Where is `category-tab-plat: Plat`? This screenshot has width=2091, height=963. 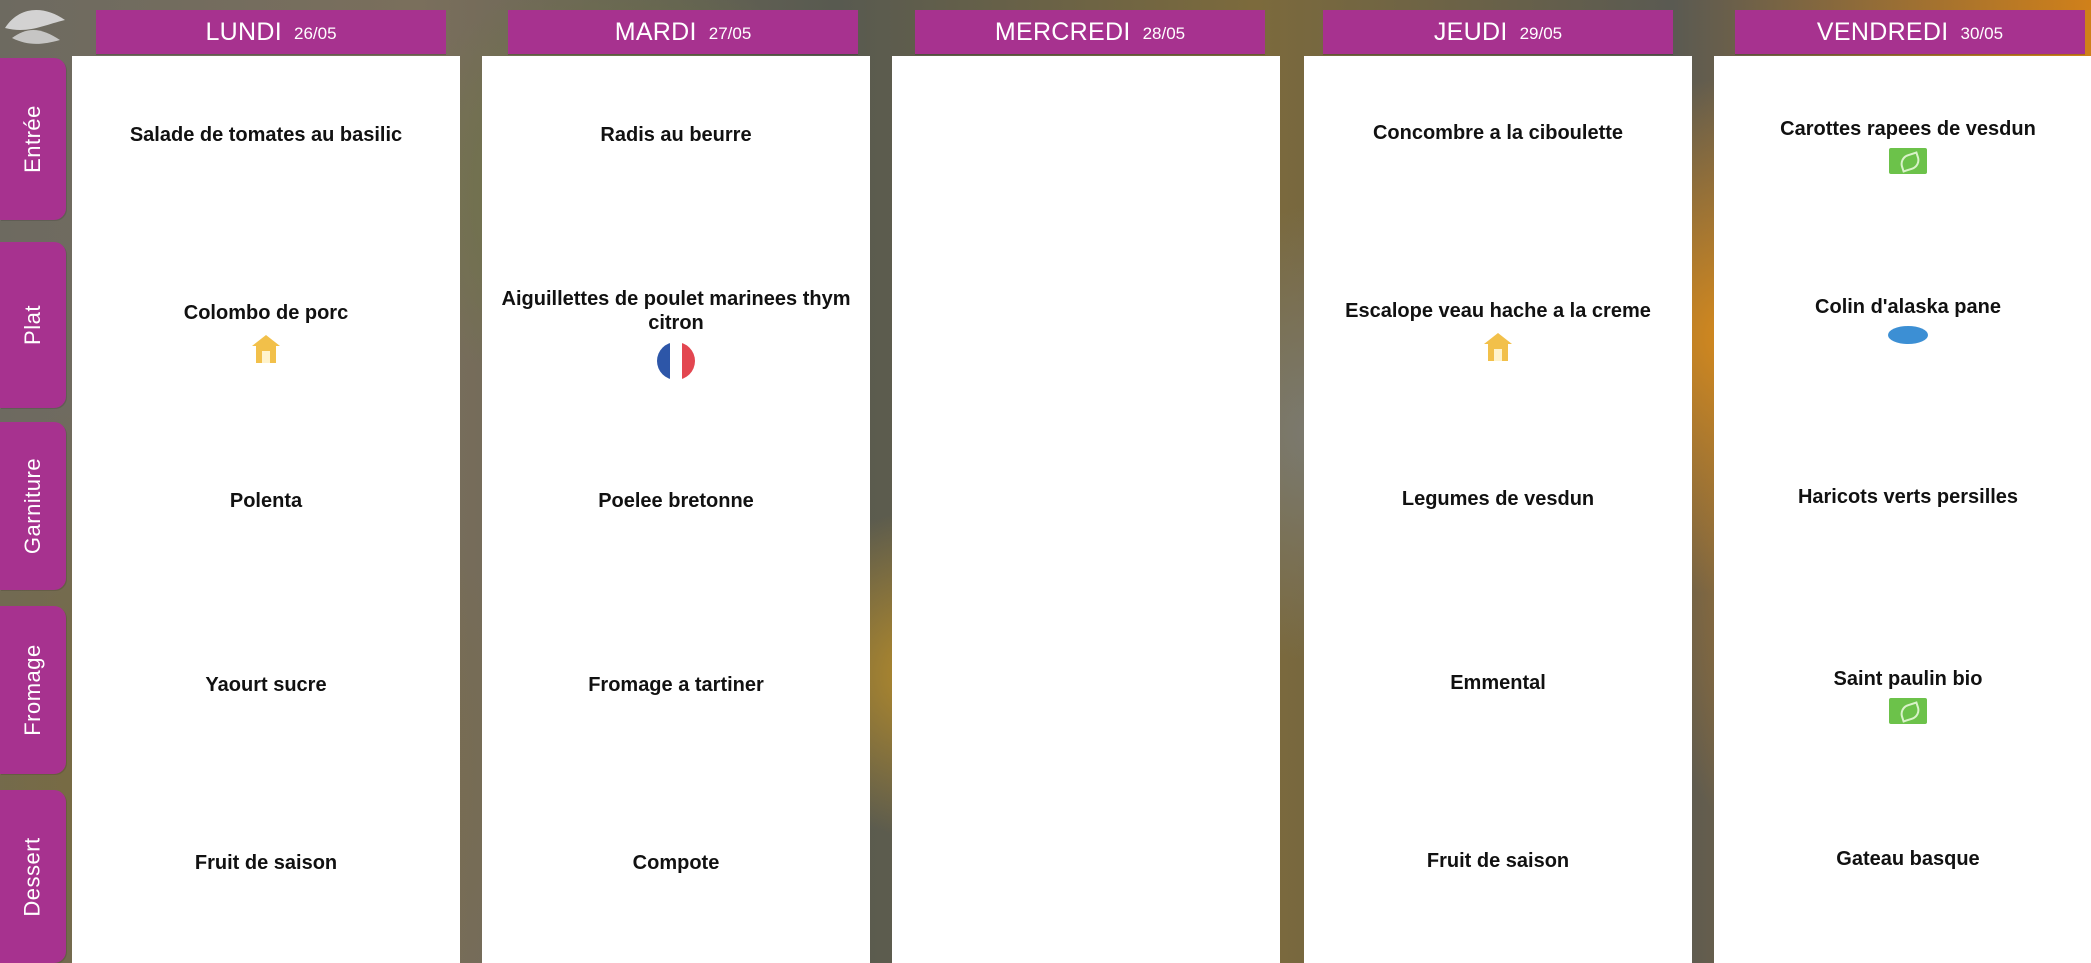 category-tab-plat: Plat is located at coordinates (33, 325).